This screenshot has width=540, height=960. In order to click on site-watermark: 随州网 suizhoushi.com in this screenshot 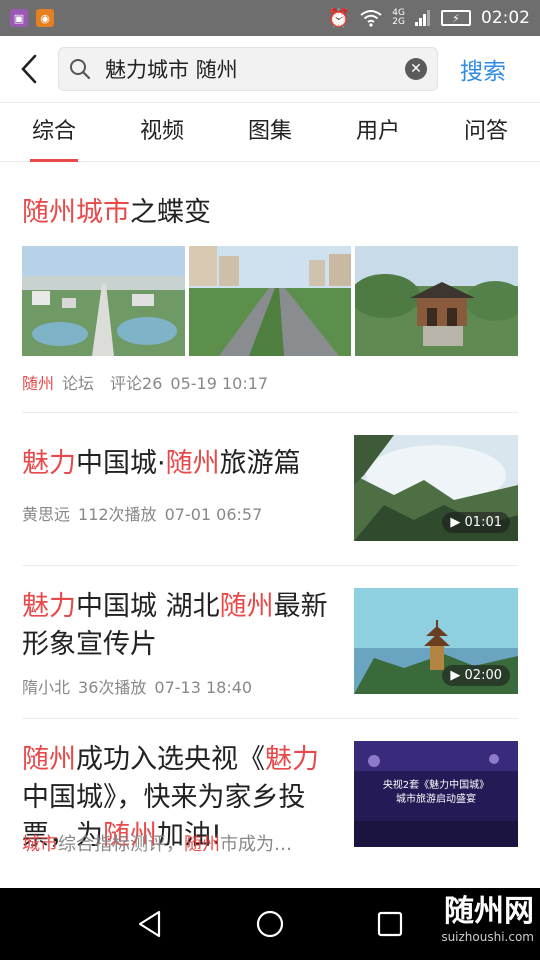, I will do `click(487, 919)`.